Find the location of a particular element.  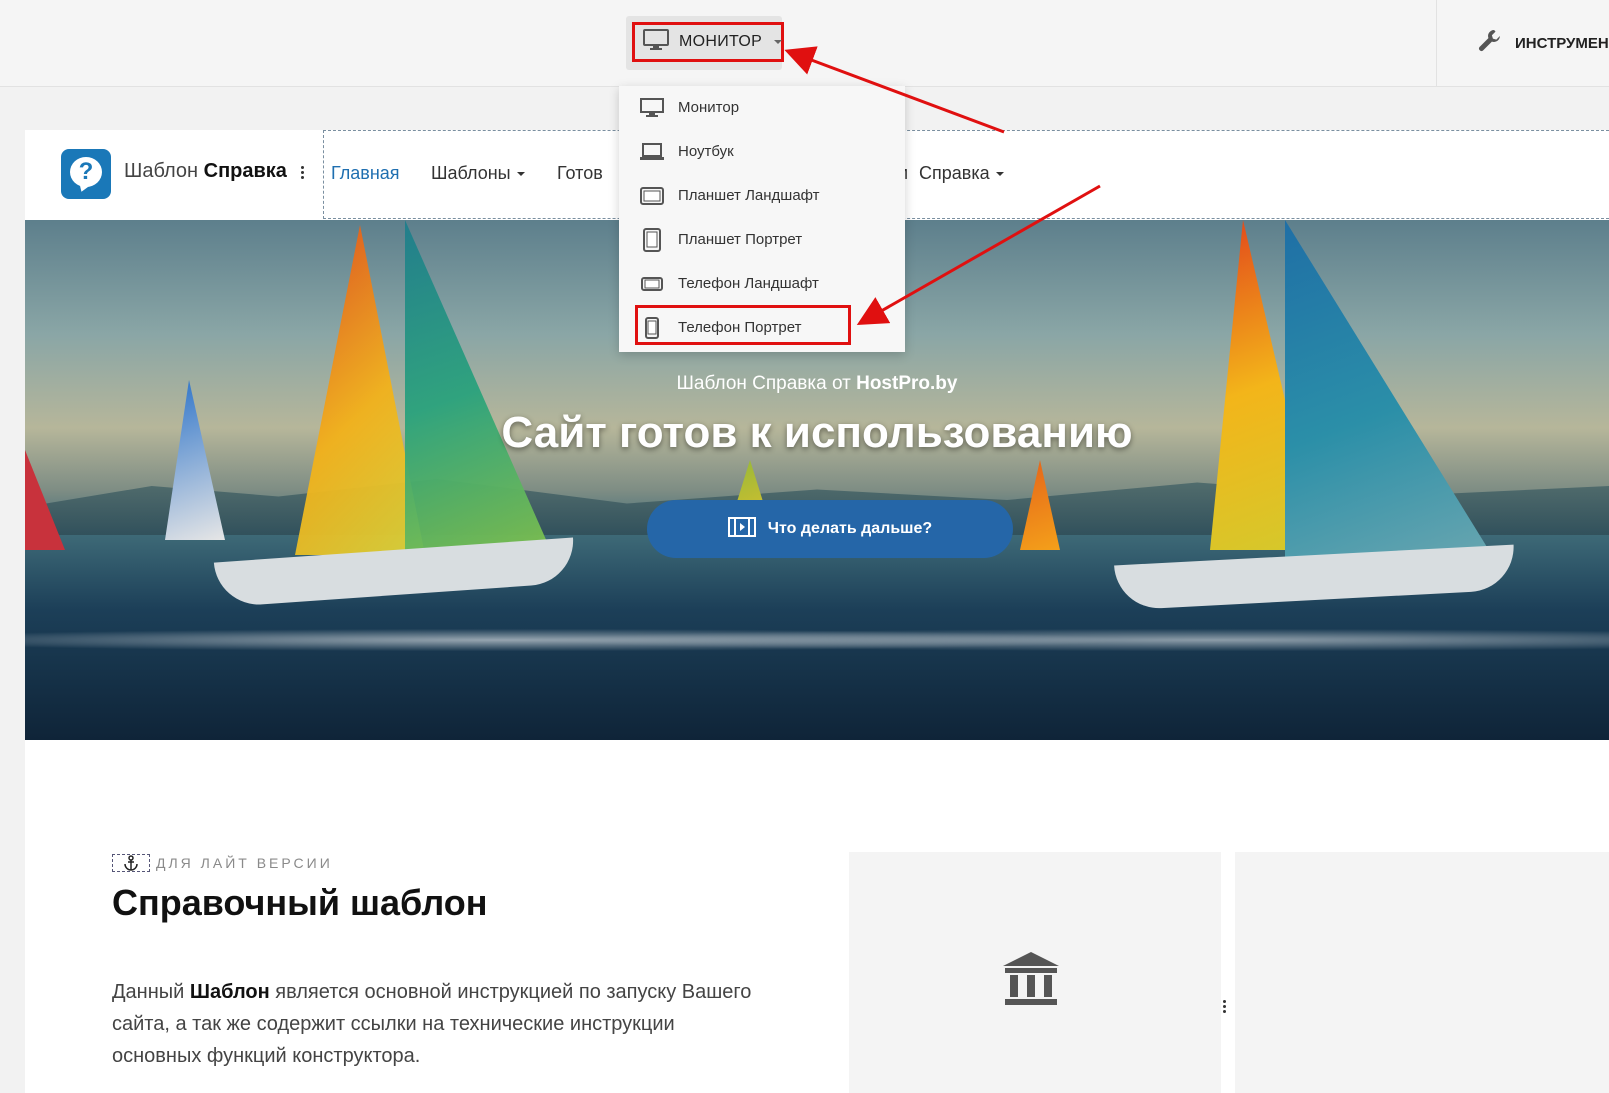

device-option-tablet-portrait: Планшет Портрет is located at coordinates (762, 240).